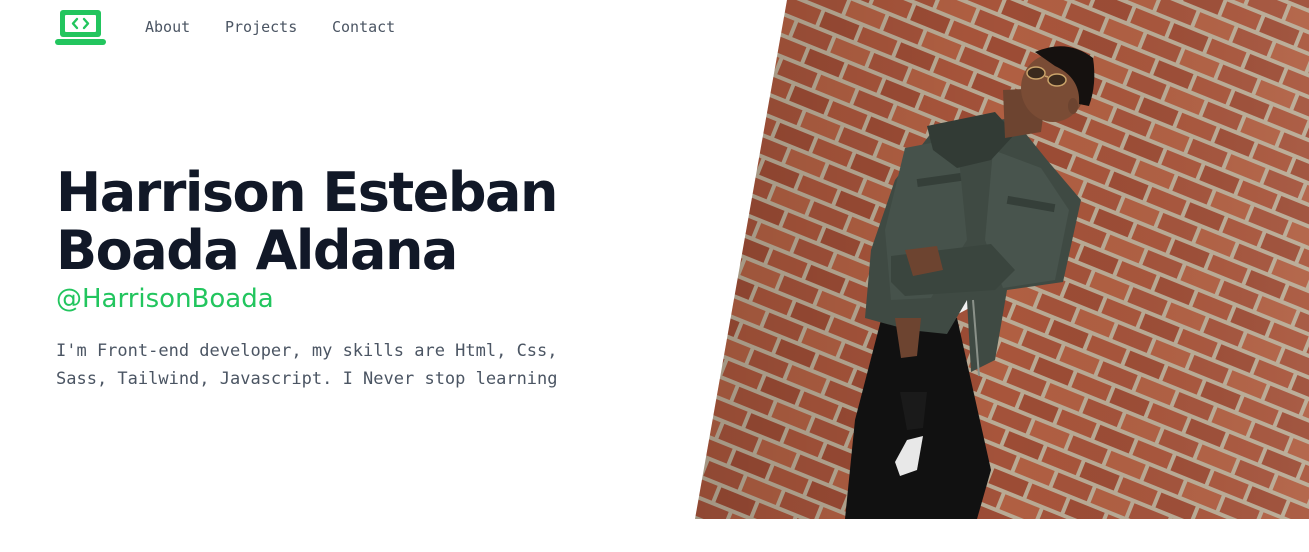  I want to click on laptop-code-icon, so click(80, 27).